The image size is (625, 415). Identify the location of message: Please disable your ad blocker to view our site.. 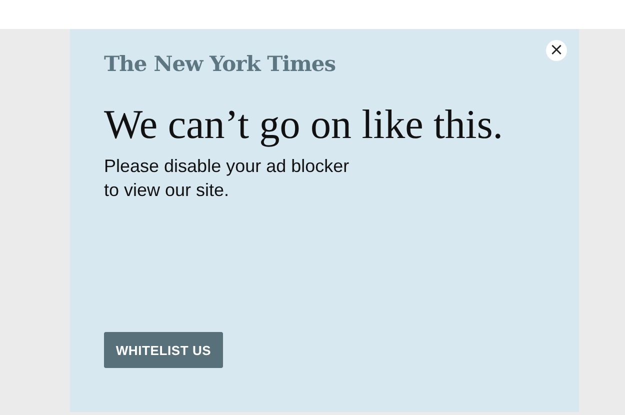
(227, 178).